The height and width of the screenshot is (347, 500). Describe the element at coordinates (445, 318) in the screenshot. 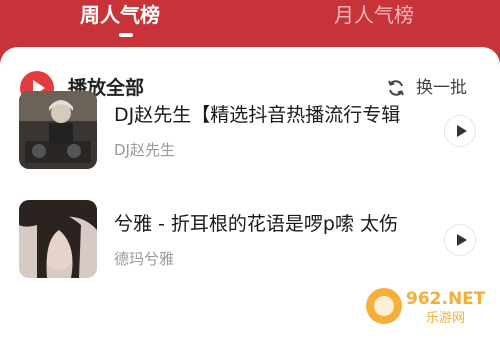

I see `svg-text: 乐游网` at that location.